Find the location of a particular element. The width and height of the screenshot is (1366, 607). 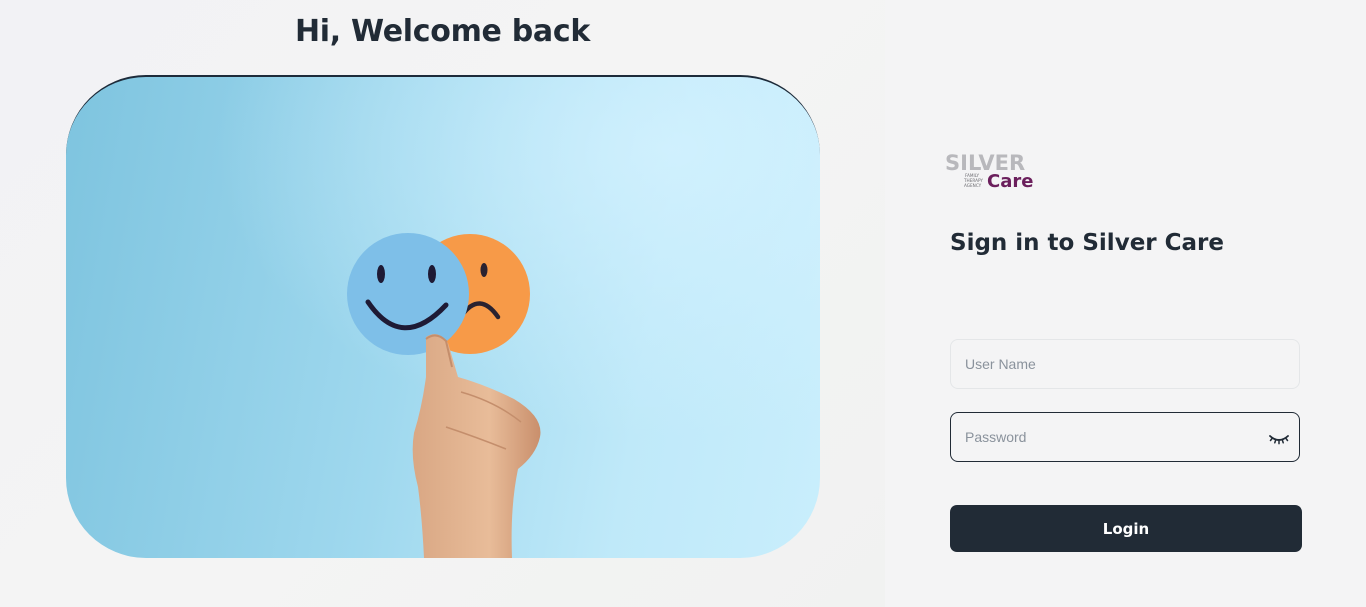

username-field is located at coordinates (1125, 364).